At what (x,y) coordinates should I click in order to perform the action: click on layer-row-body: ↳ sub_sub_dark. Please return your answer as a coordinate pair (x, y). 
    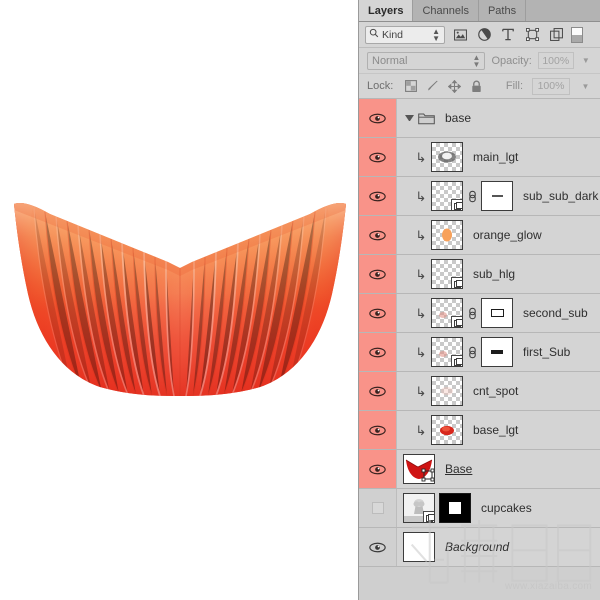
    Looking at the image, I should click on (498, 196).